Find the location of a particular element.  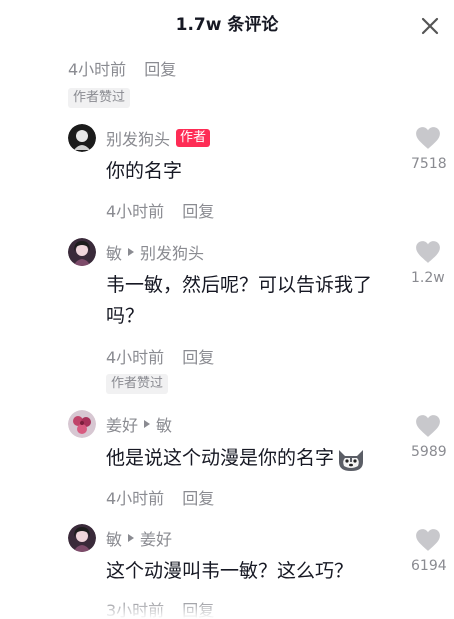

comment-text: 他是说这个动漫是你的名字 is located at coordinates (220, 458).